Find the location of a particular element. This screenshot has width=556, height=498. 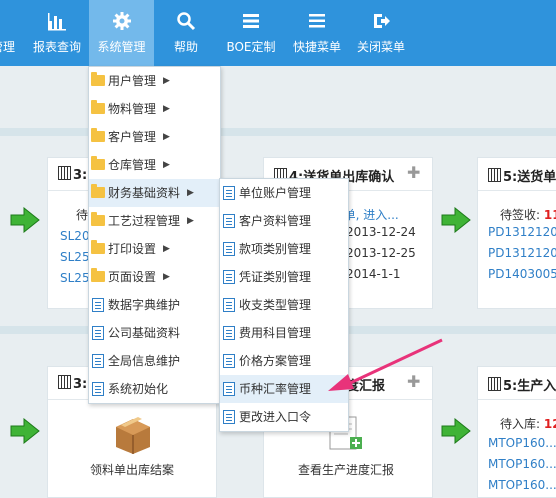

menu-item-page-settings: 页面设置 ▶ is located at coordinates (154, 277).